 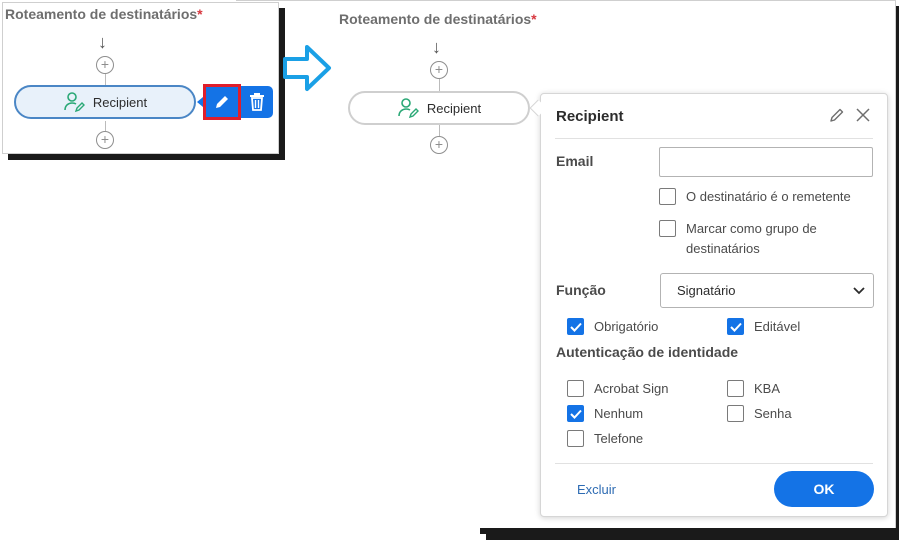 What do you see at coordinates (581, 290) in the screenshot?
I see `role-label: Função` at bounding box center [581, 290].